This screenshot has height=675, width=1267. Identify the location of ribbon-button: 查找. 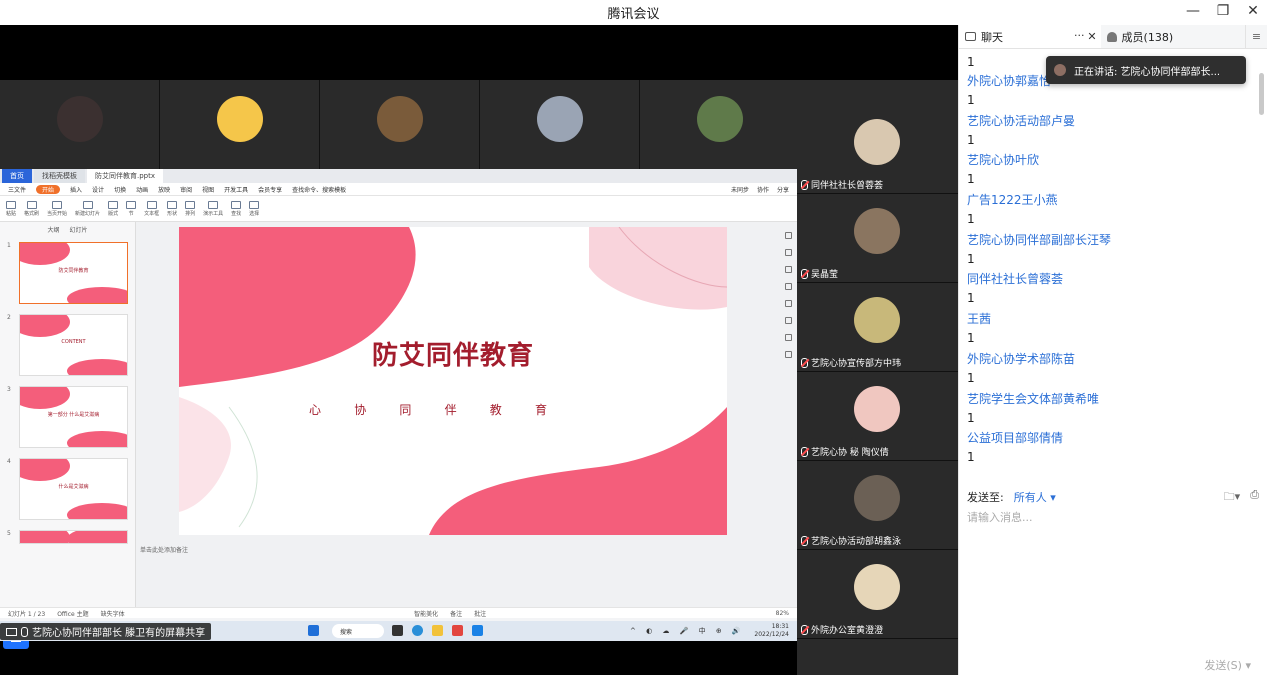
(236, 208).